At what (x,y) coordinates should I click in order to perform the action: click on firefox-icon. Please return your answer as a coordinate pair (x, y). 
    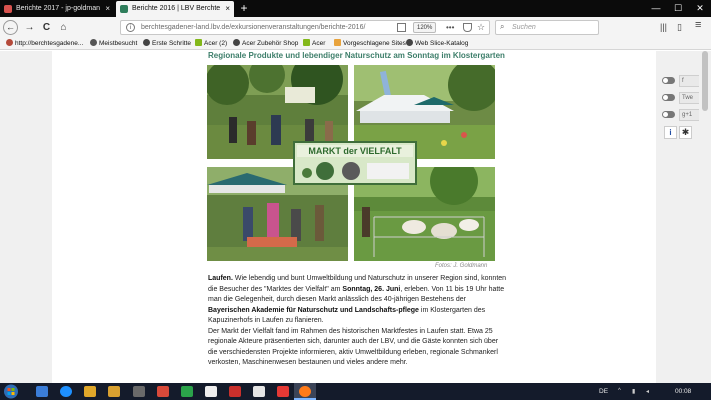
    Looking at the image, I should click on (305, 391).